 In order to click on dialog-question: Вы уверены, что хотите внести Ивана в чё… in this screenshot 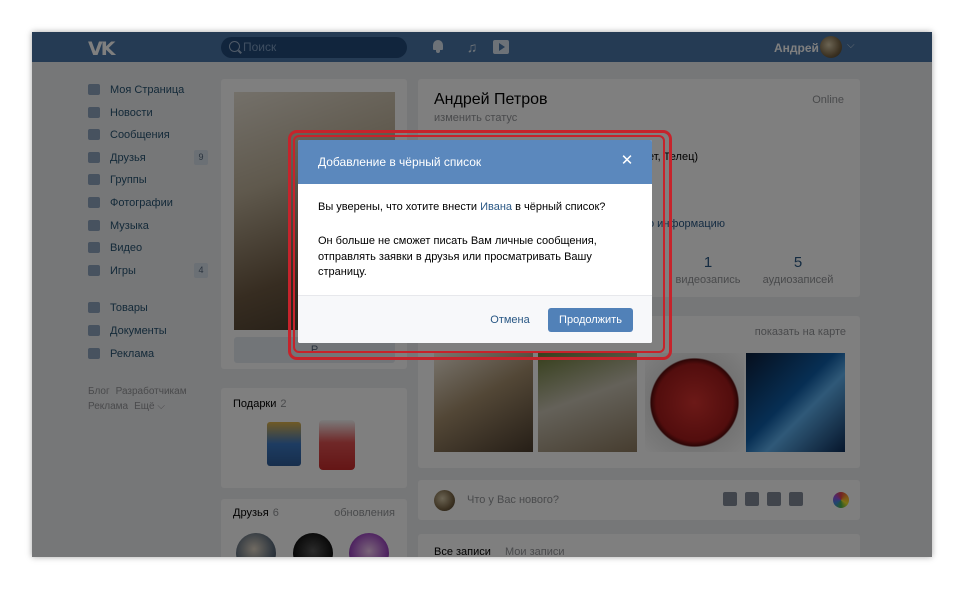, I will do `click(462, 207)`.